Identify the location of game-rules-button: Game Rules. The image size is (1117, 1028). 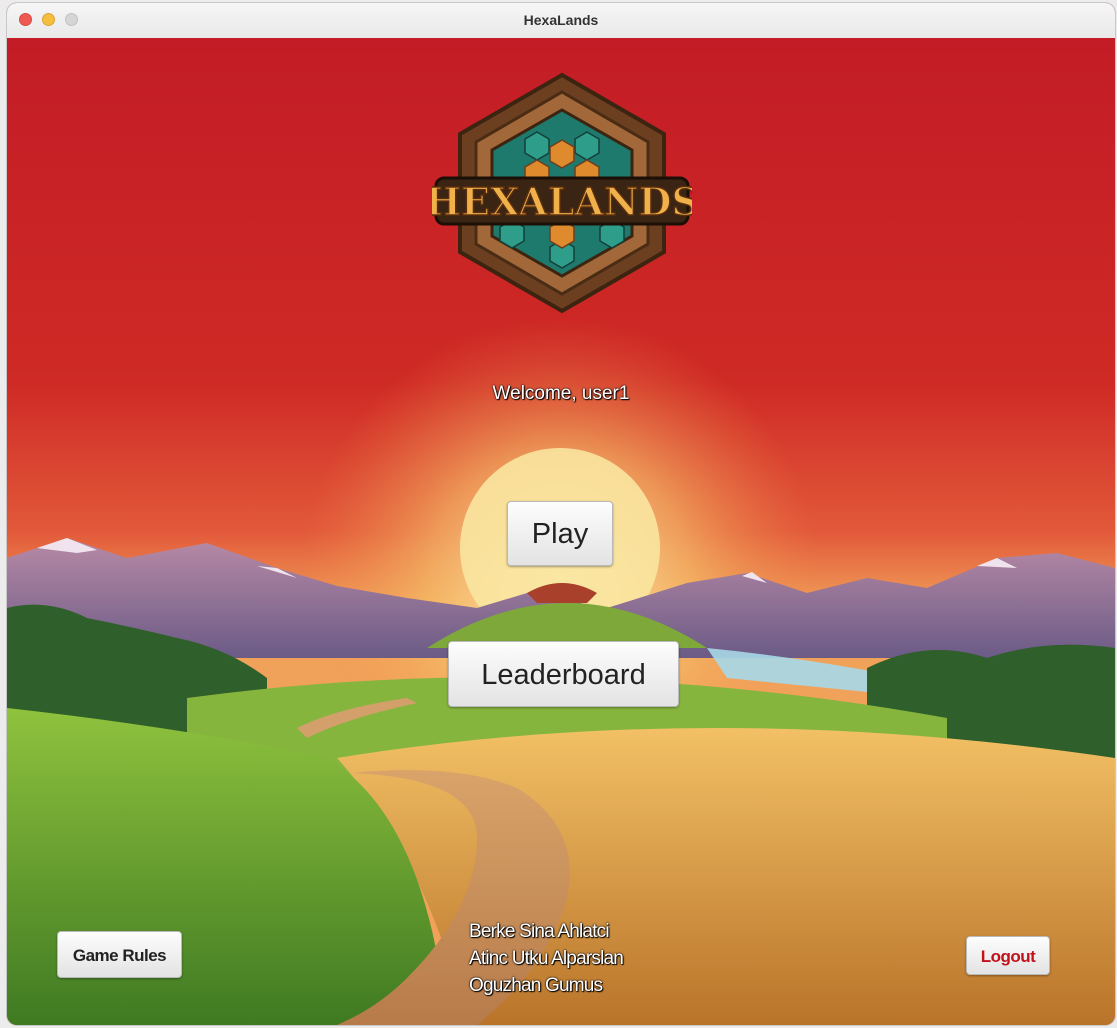
(119, 954).